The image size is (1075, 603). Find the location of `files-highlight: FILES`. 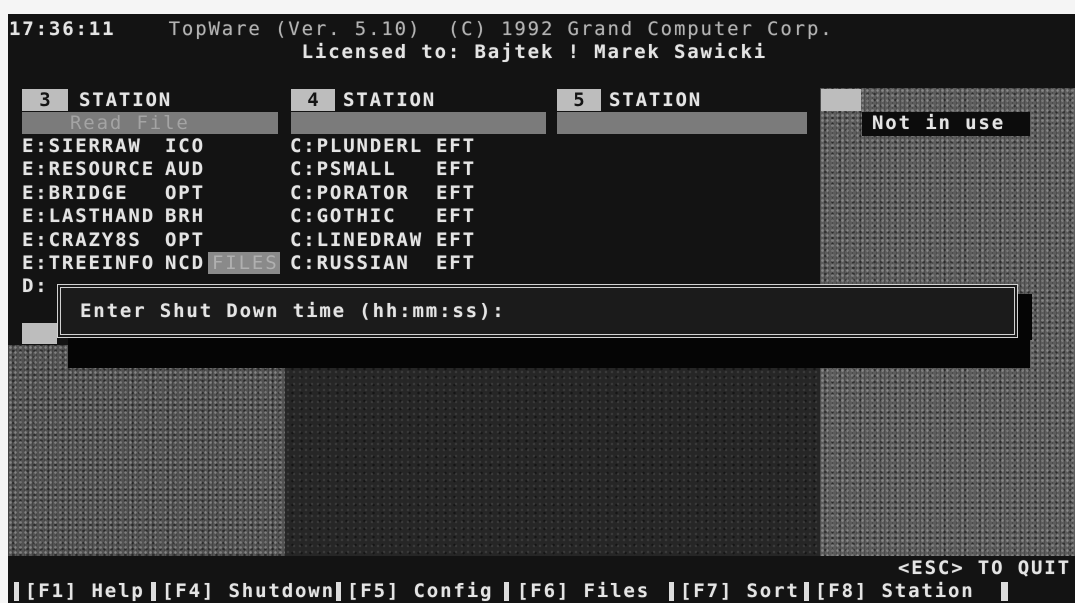

files-highlight: FILES is located at coordinates (244, 263).